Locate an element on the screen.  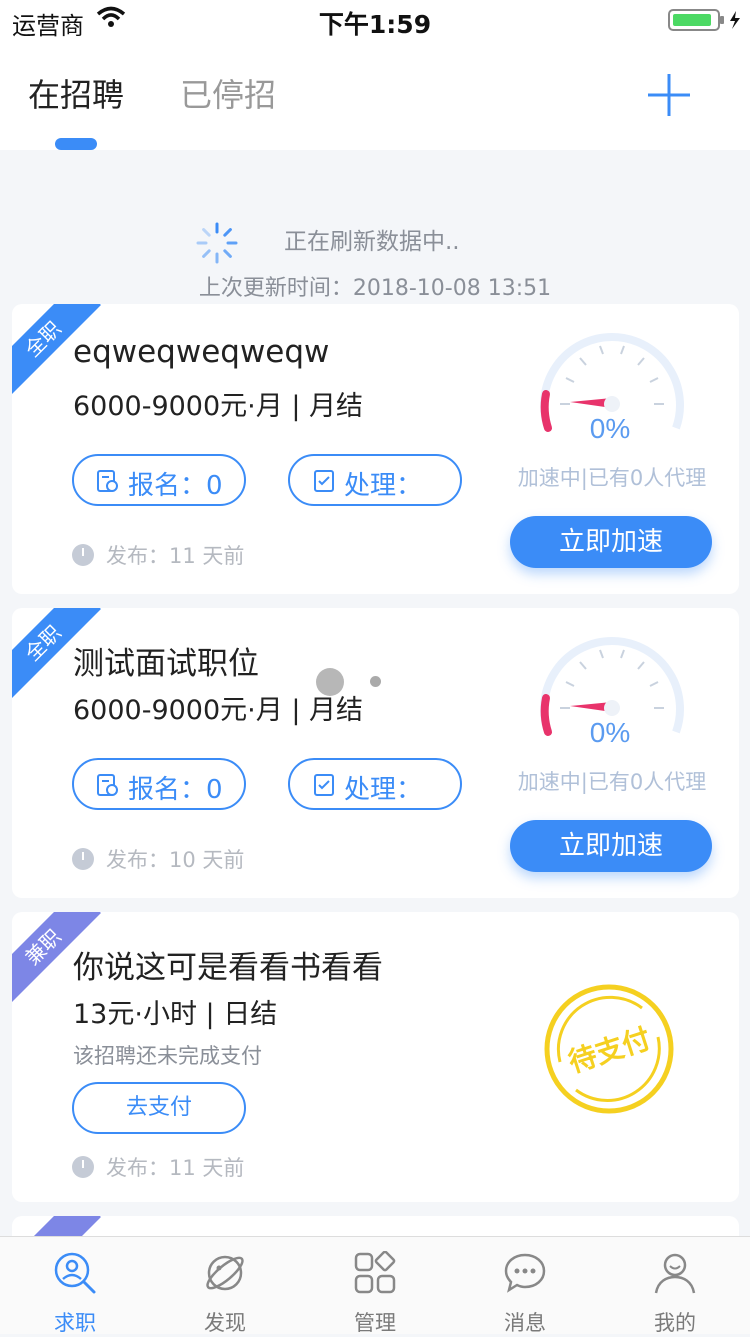
go-pay-button: 去支付 is located at coordinates (159, 1108).